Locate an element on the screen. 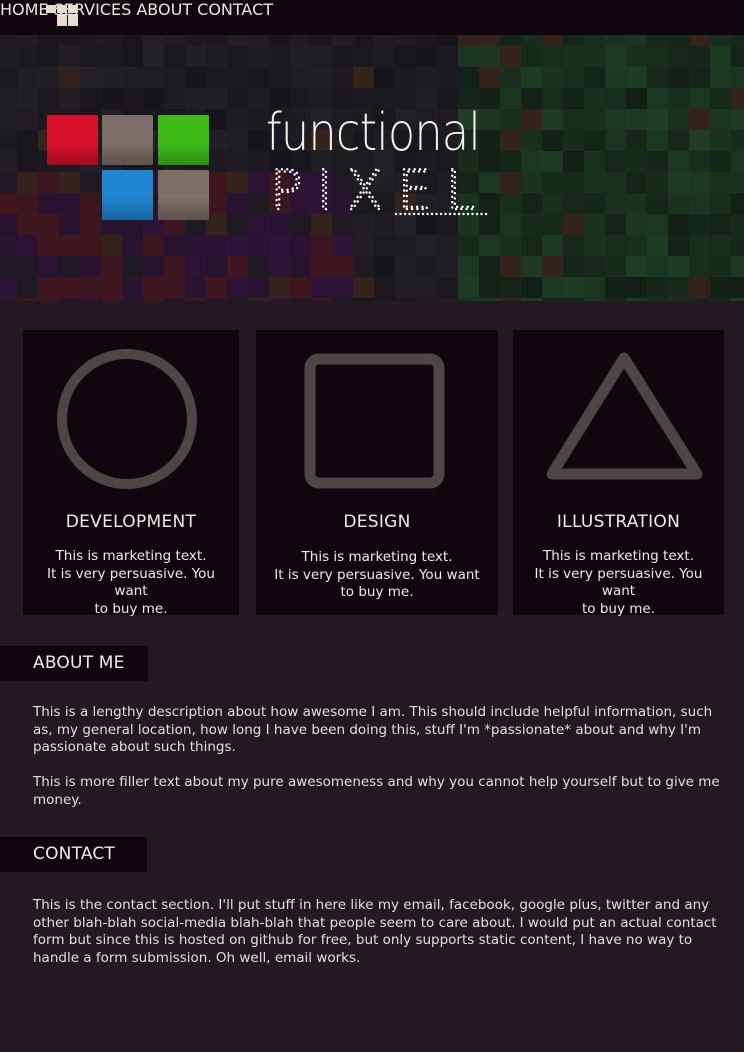  nav-home: HOME is located at coordinates (24, 9).